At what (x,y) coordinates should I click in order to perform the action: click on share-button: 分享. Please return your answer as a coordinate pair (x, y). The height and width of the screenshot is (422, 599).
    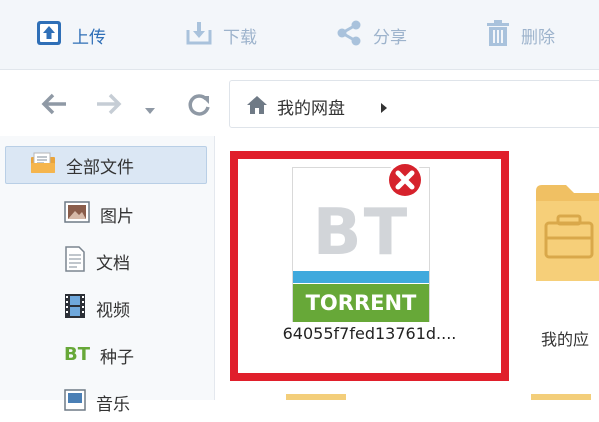
    Looking at the image, I should click on (371, 35).